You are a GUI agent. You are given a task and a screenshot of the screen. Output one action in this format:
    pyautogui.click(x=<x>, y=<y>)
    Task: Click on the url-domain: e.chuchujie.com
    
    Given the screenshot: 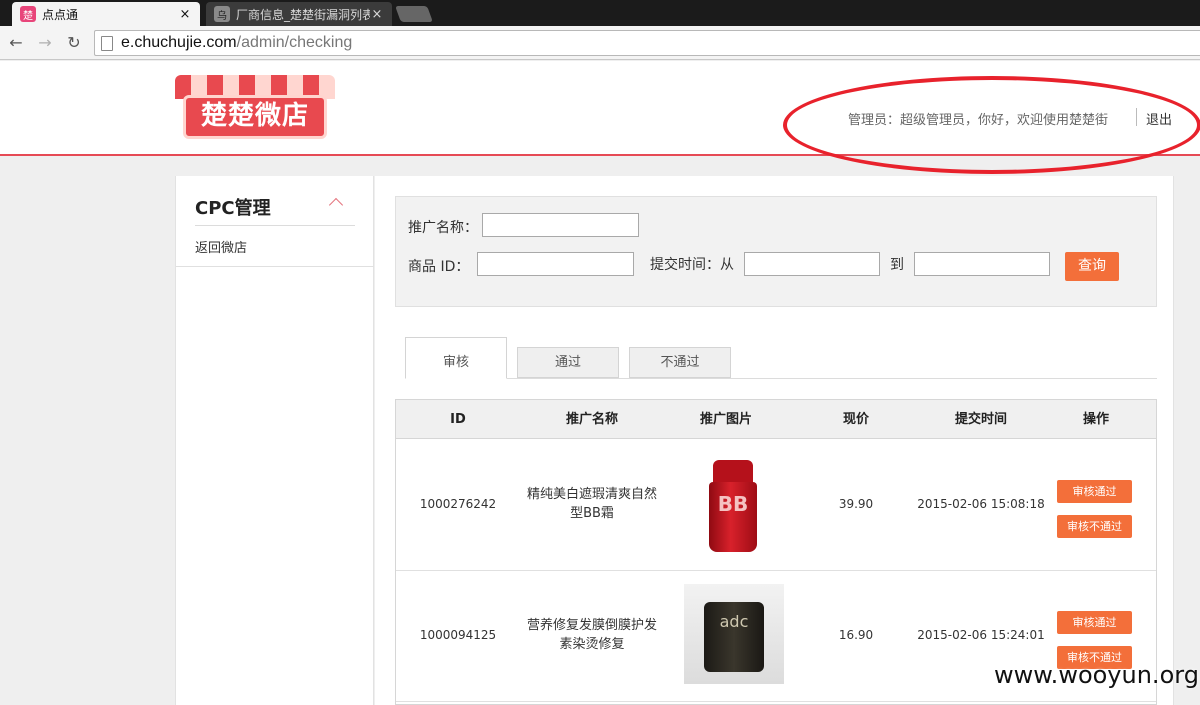 What is the action you would take?
    pyautogui.click(x=179, y=42)
    